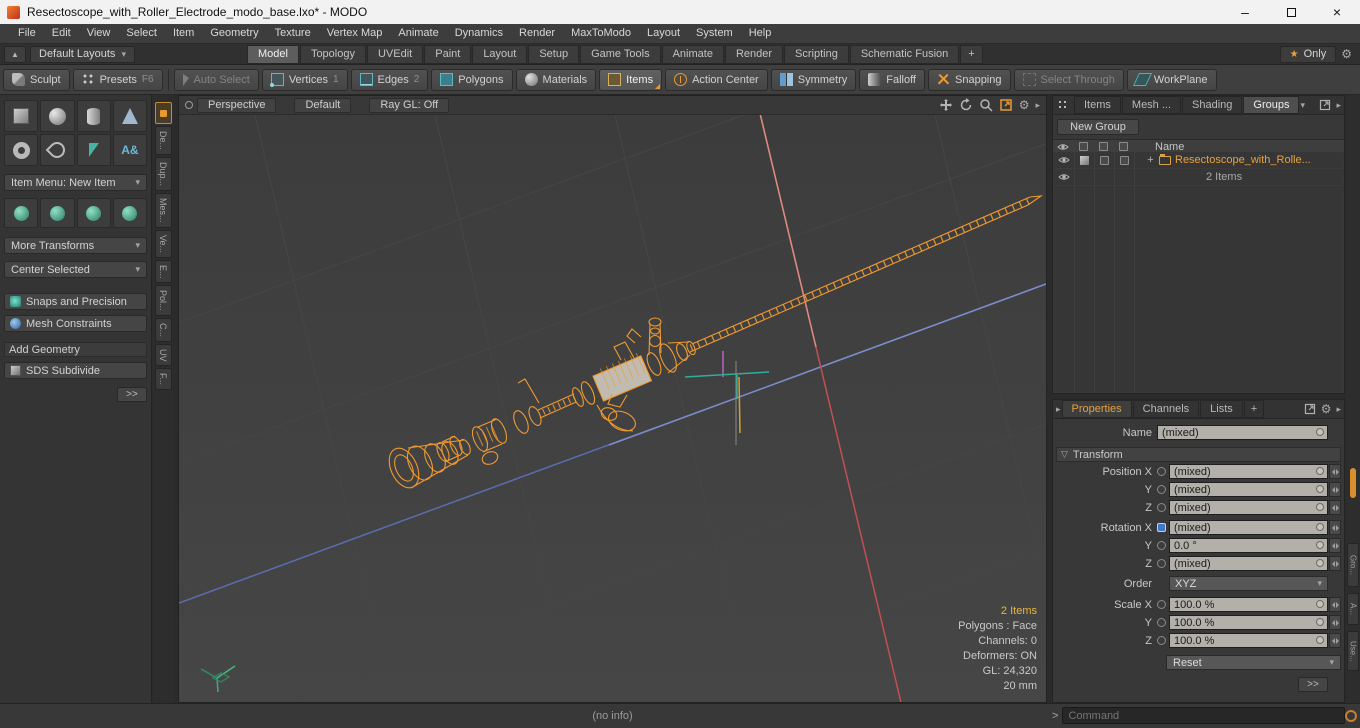 This screenshot has height=728, width=1360. What do you see at coordinates (75, 301) in the screenshot?
I see `snaps-precision-button: Snaps and Precision` at bounding box center [75, 301].